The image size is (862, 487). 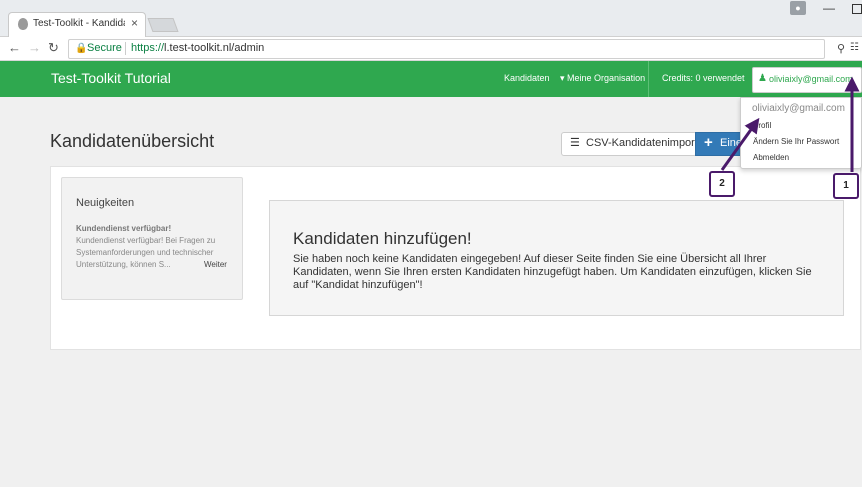 What do you see at coordinates (790, 124) in the screenshot?
I see `annotation-arrows` at bounding box center [790, 124].